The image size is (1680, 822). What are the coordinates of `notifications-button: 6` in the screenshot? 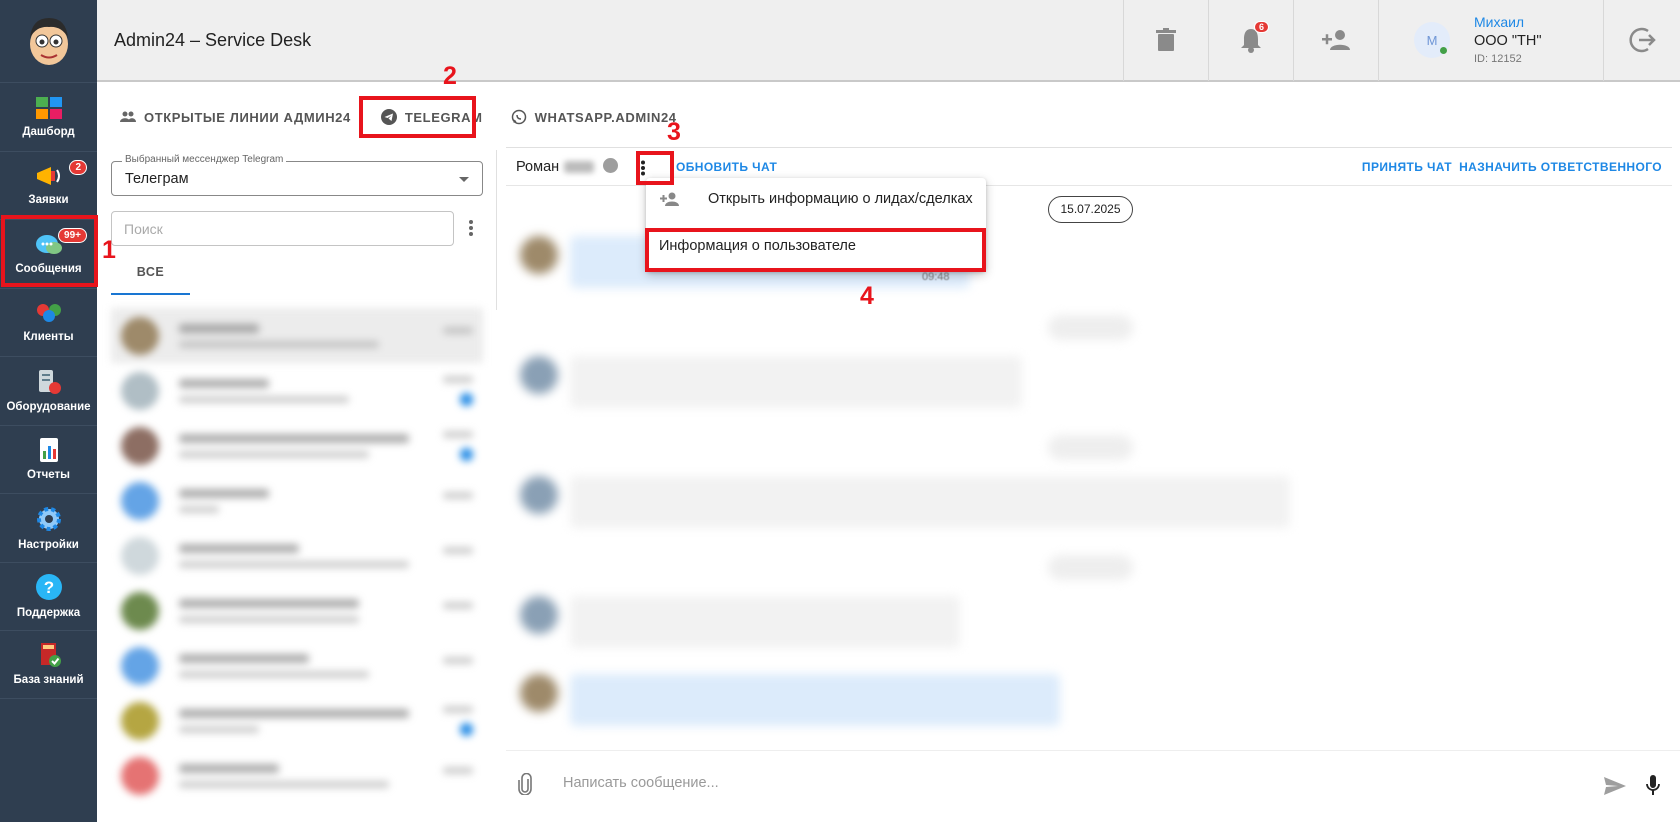 It's located at (1250, 40).